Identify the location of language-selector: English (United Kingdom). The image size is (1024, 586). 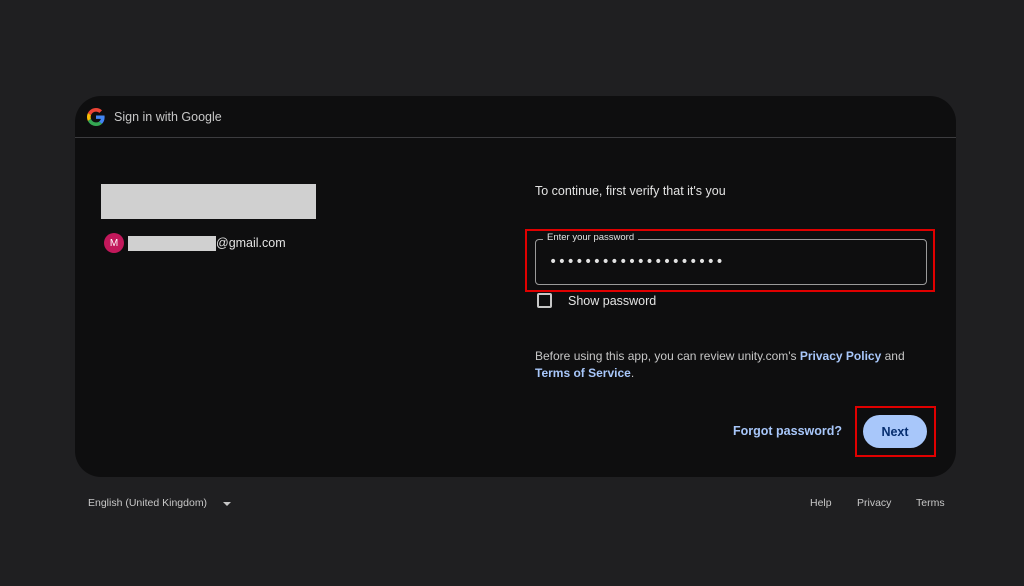
(160, 503).